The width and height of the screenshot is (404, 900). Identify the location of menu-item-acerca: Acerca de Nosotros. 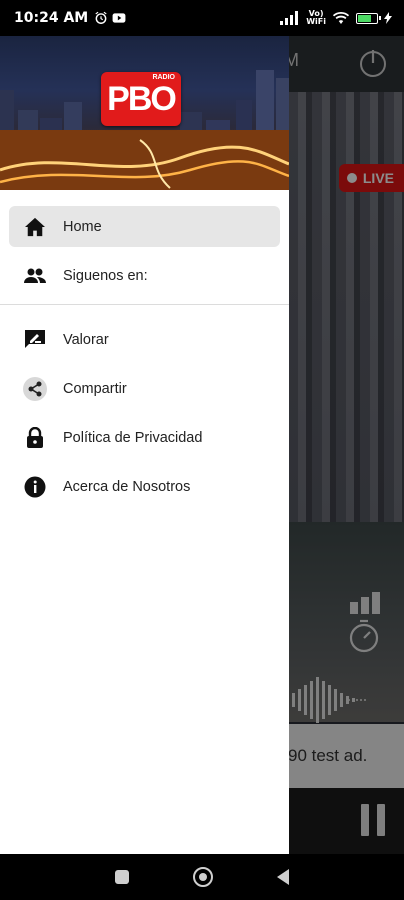
(144, 486).